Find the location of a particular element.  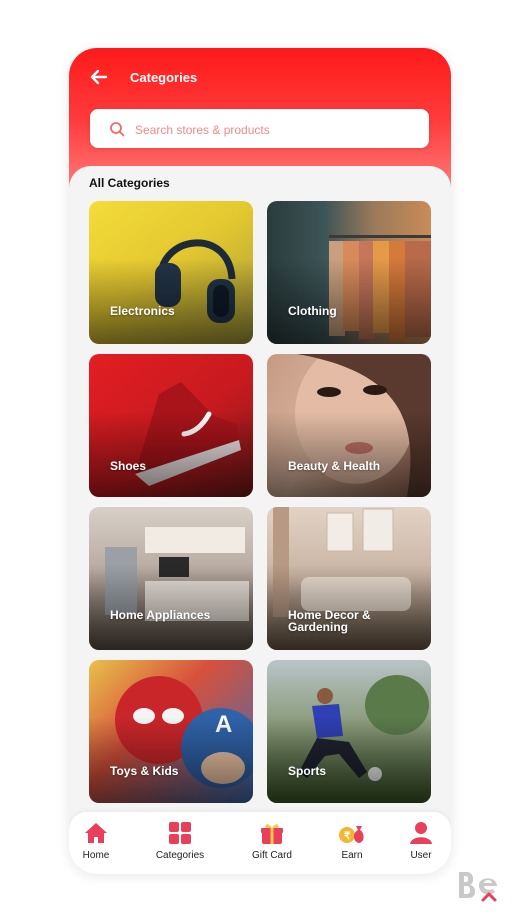

search-icon is located at coordinates (117, 129).